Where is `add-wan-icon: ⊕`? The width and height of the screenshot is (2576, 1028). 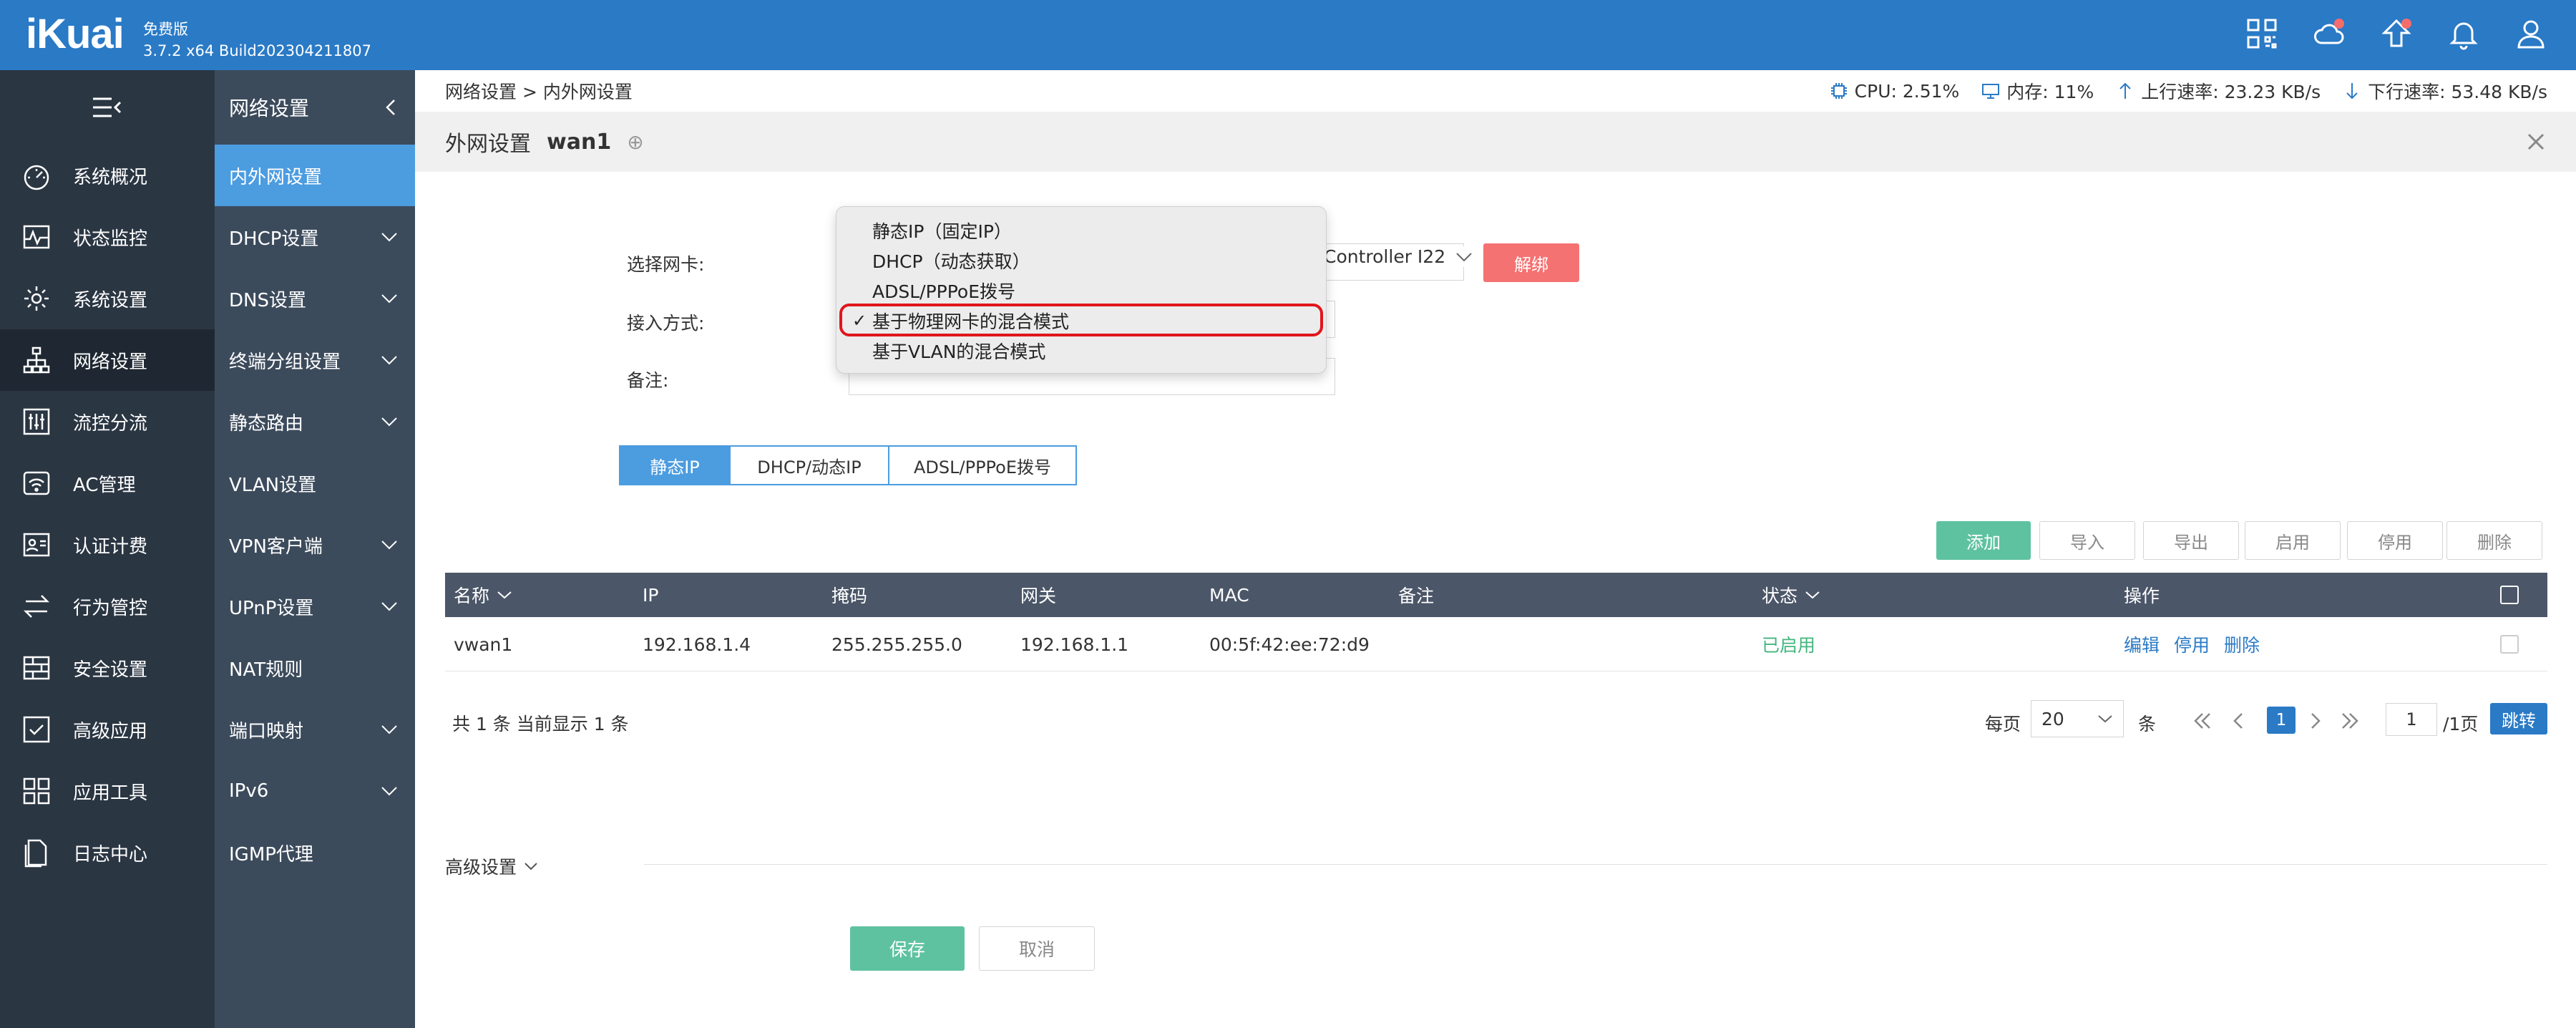
add-wan-icon: ⊕ is located at coordinates (635, 142).